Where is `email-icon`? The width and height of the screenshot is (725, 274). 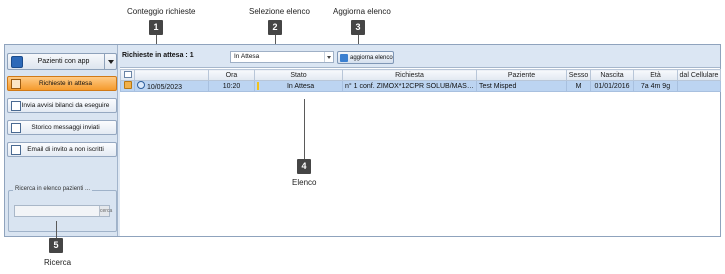 email-icon is located at coordinates (16, 149).